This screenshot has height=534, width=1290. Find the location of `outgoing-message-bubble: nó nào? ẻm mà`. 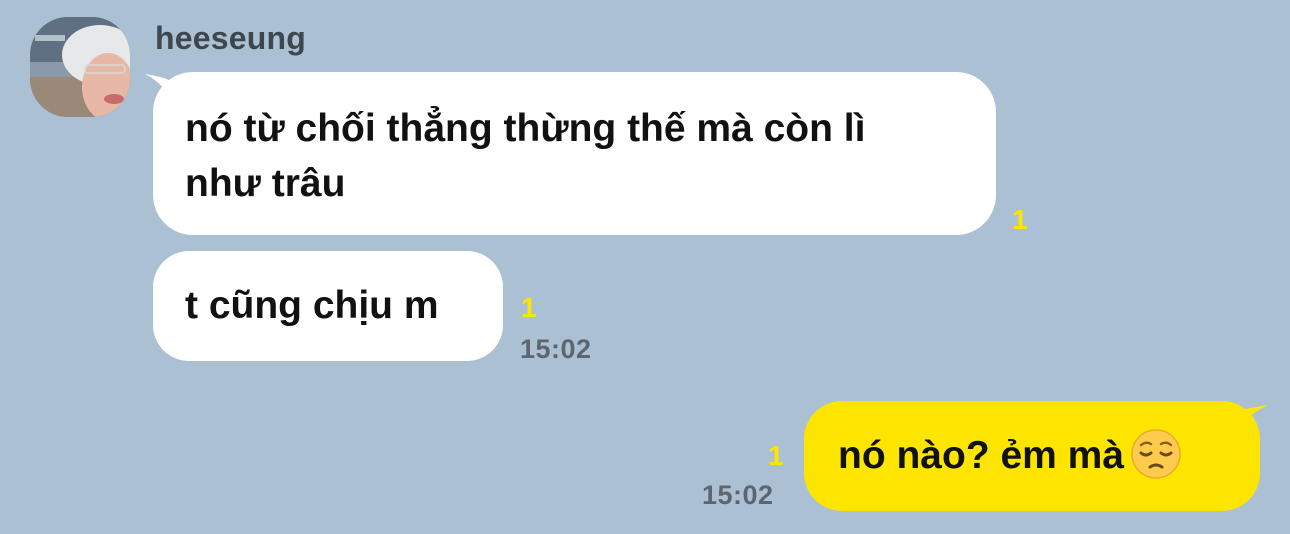

outgoing-message-bubble: nó nào? ẻm mà is located at coordinates (1032, 456).